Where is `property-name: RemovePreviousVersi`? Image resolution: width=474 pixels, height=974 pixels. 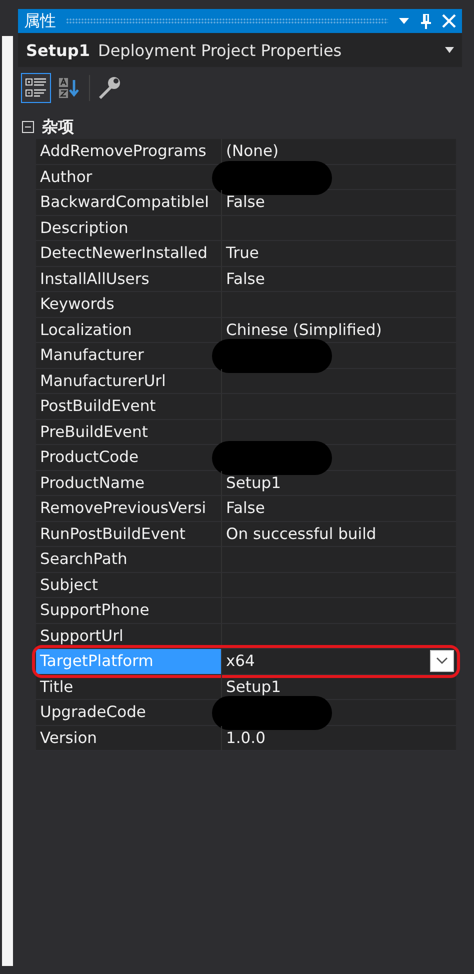
property-name: RemovePreviousVersi is located at coordinates (123, 508).